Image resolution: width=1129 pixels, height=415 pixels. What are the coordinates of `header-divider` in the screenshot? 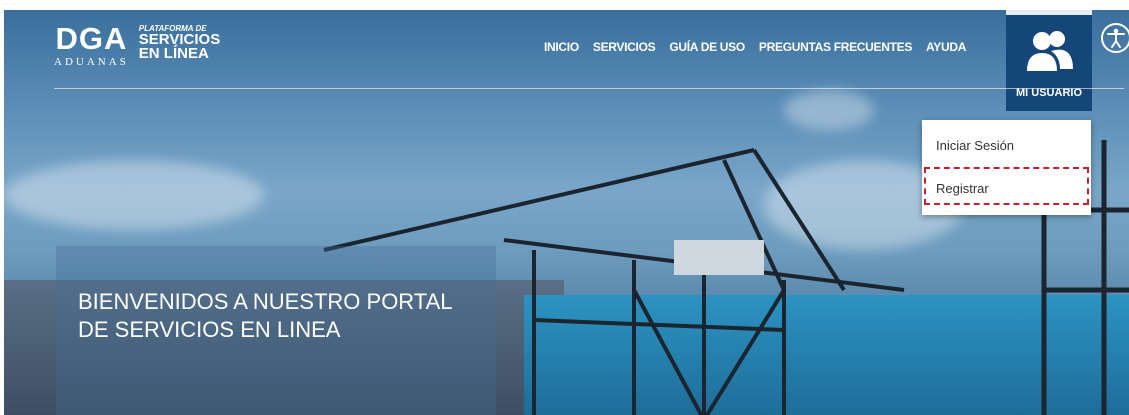 It's located at (589, 88).